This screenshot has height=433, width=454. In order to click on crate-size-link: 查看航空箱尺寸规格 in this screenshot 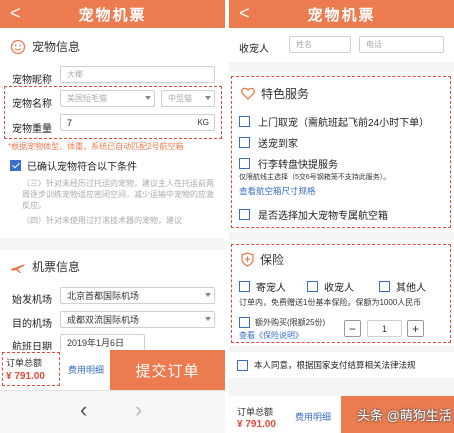, I will do `click(277, 191)`.